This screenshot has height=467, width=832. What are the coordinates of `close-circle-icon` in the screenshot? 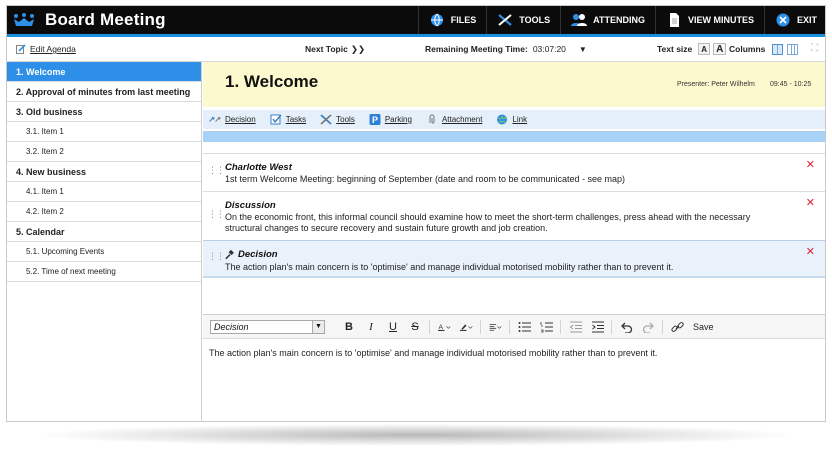 It's located at (783, 20).